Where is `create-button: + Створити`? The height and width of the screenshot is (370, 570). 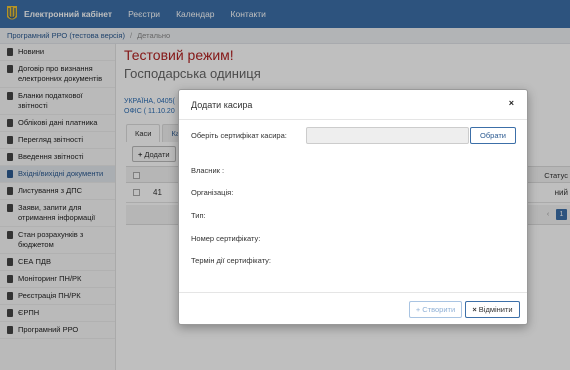 create-button: + Створити is located at coordinates (435, 309).